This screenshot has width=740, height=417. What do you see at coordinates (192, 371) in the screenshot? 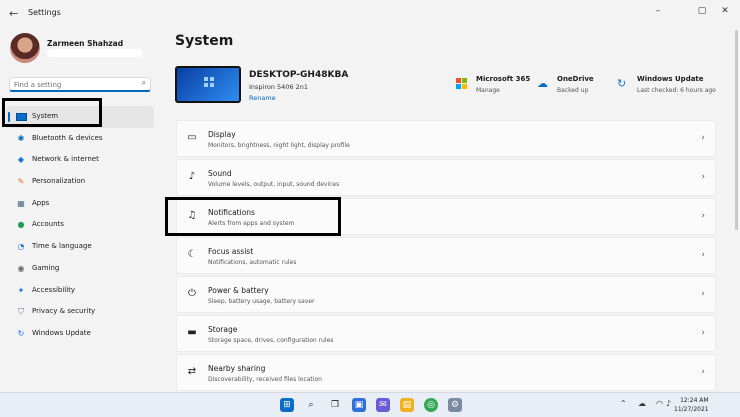
I see `share-icon: ⇄` at bounding box center [192, 371].